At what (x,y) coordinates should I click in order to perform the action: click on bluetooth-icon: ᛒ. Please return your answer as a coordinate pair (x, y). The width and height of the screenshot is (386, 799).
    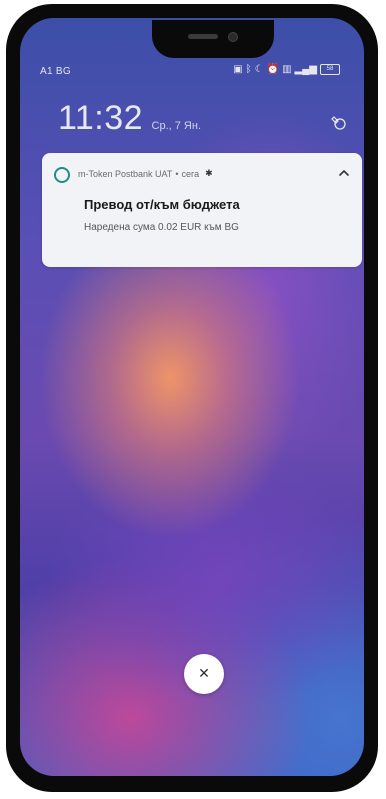
    Looking at the image, I should click on (248, 69).